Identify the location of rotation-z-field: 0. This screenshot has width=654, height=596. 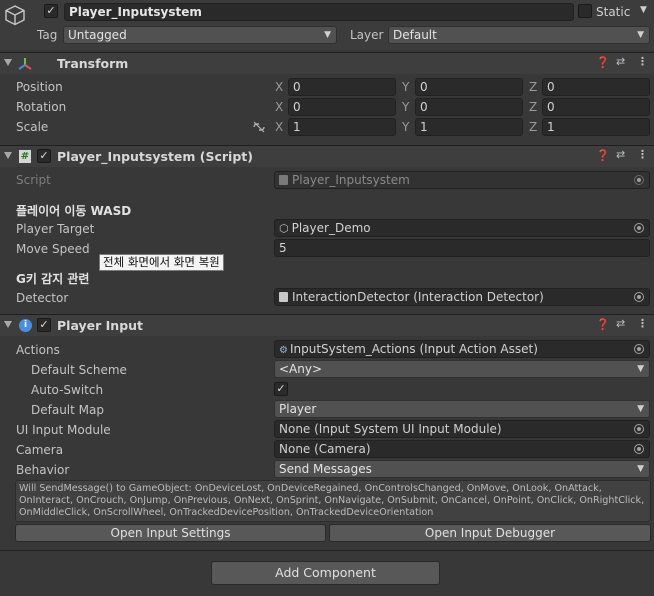
(596, 107).